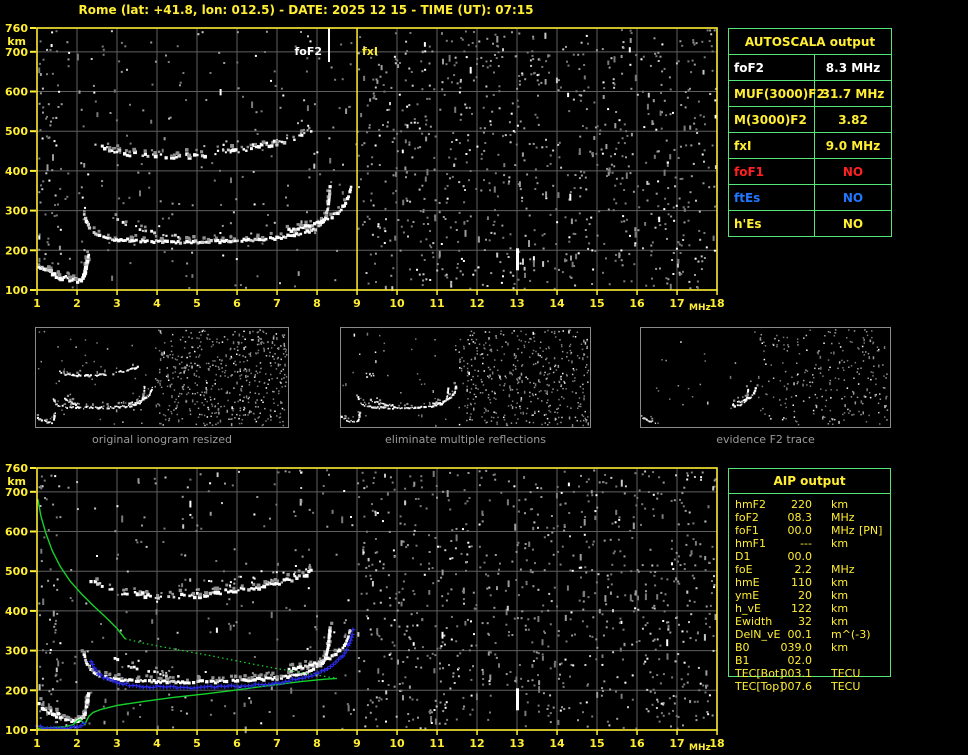  What do you see at coordinates (237, 303) in the screenshot?
I see `svg-text: 6` at bounding box center [237, 303].